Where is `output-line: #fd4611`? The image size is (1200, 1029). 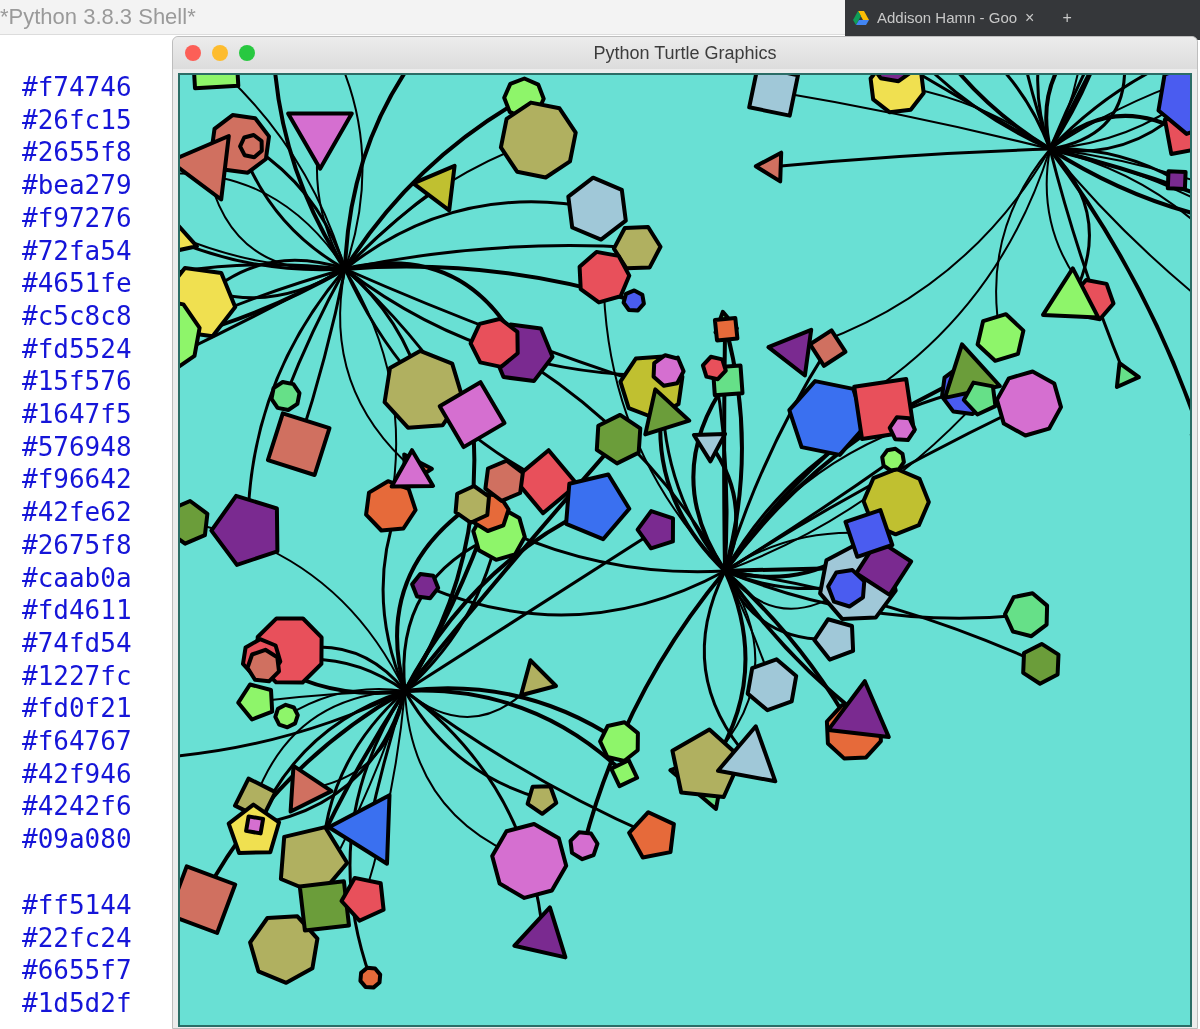
output-line: #fd4611 is located at coordinates (77, 610).